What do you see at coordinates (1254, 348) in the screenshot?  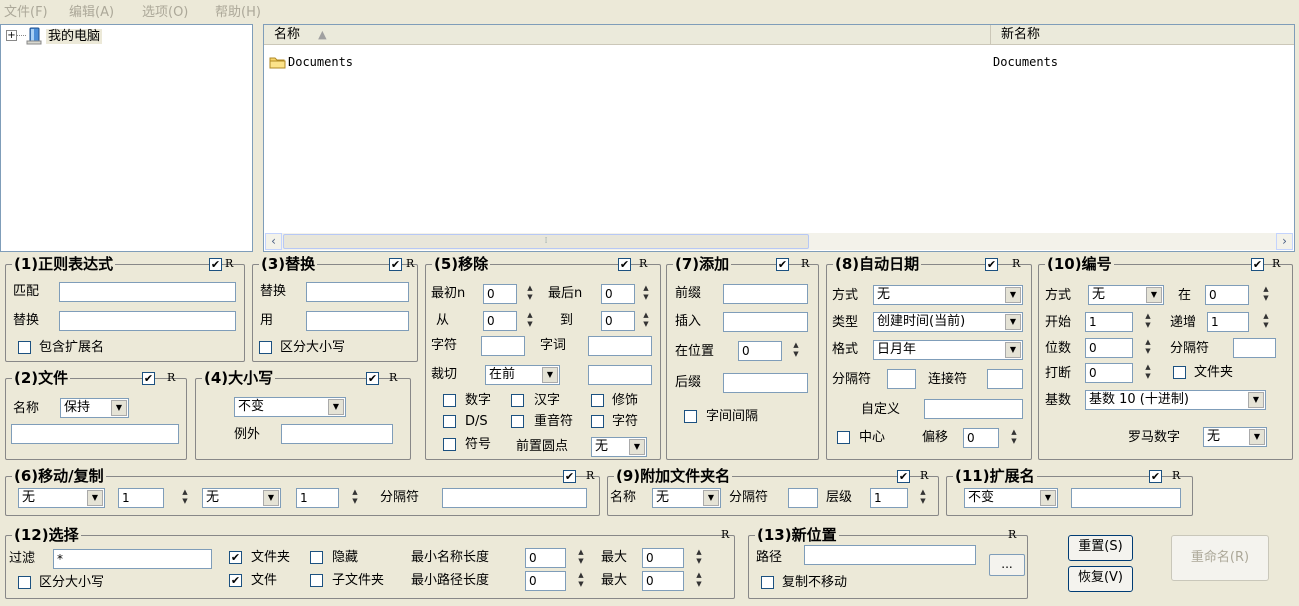 I see `numbering-sep-input` at bounding box center [1254, 348].